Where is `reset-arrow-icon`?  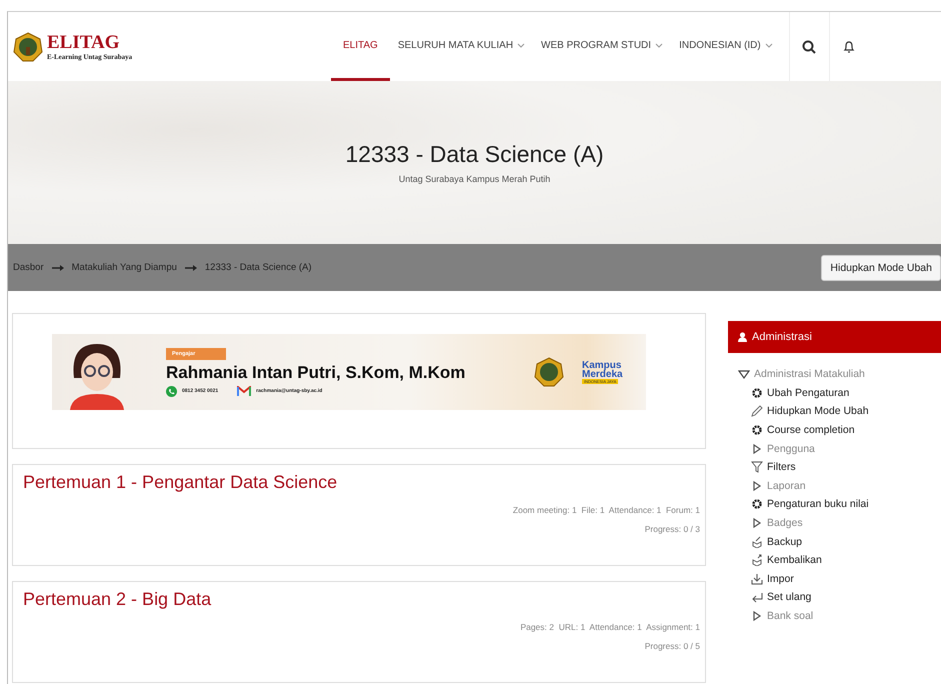 reset-arrow-icon is located at coordinates (757, 597).